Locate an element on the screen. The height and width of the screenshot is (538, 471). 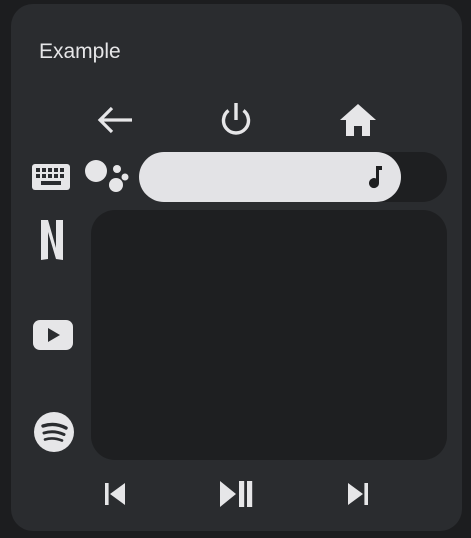
play-pause-button is located at coordinates (237, 494).